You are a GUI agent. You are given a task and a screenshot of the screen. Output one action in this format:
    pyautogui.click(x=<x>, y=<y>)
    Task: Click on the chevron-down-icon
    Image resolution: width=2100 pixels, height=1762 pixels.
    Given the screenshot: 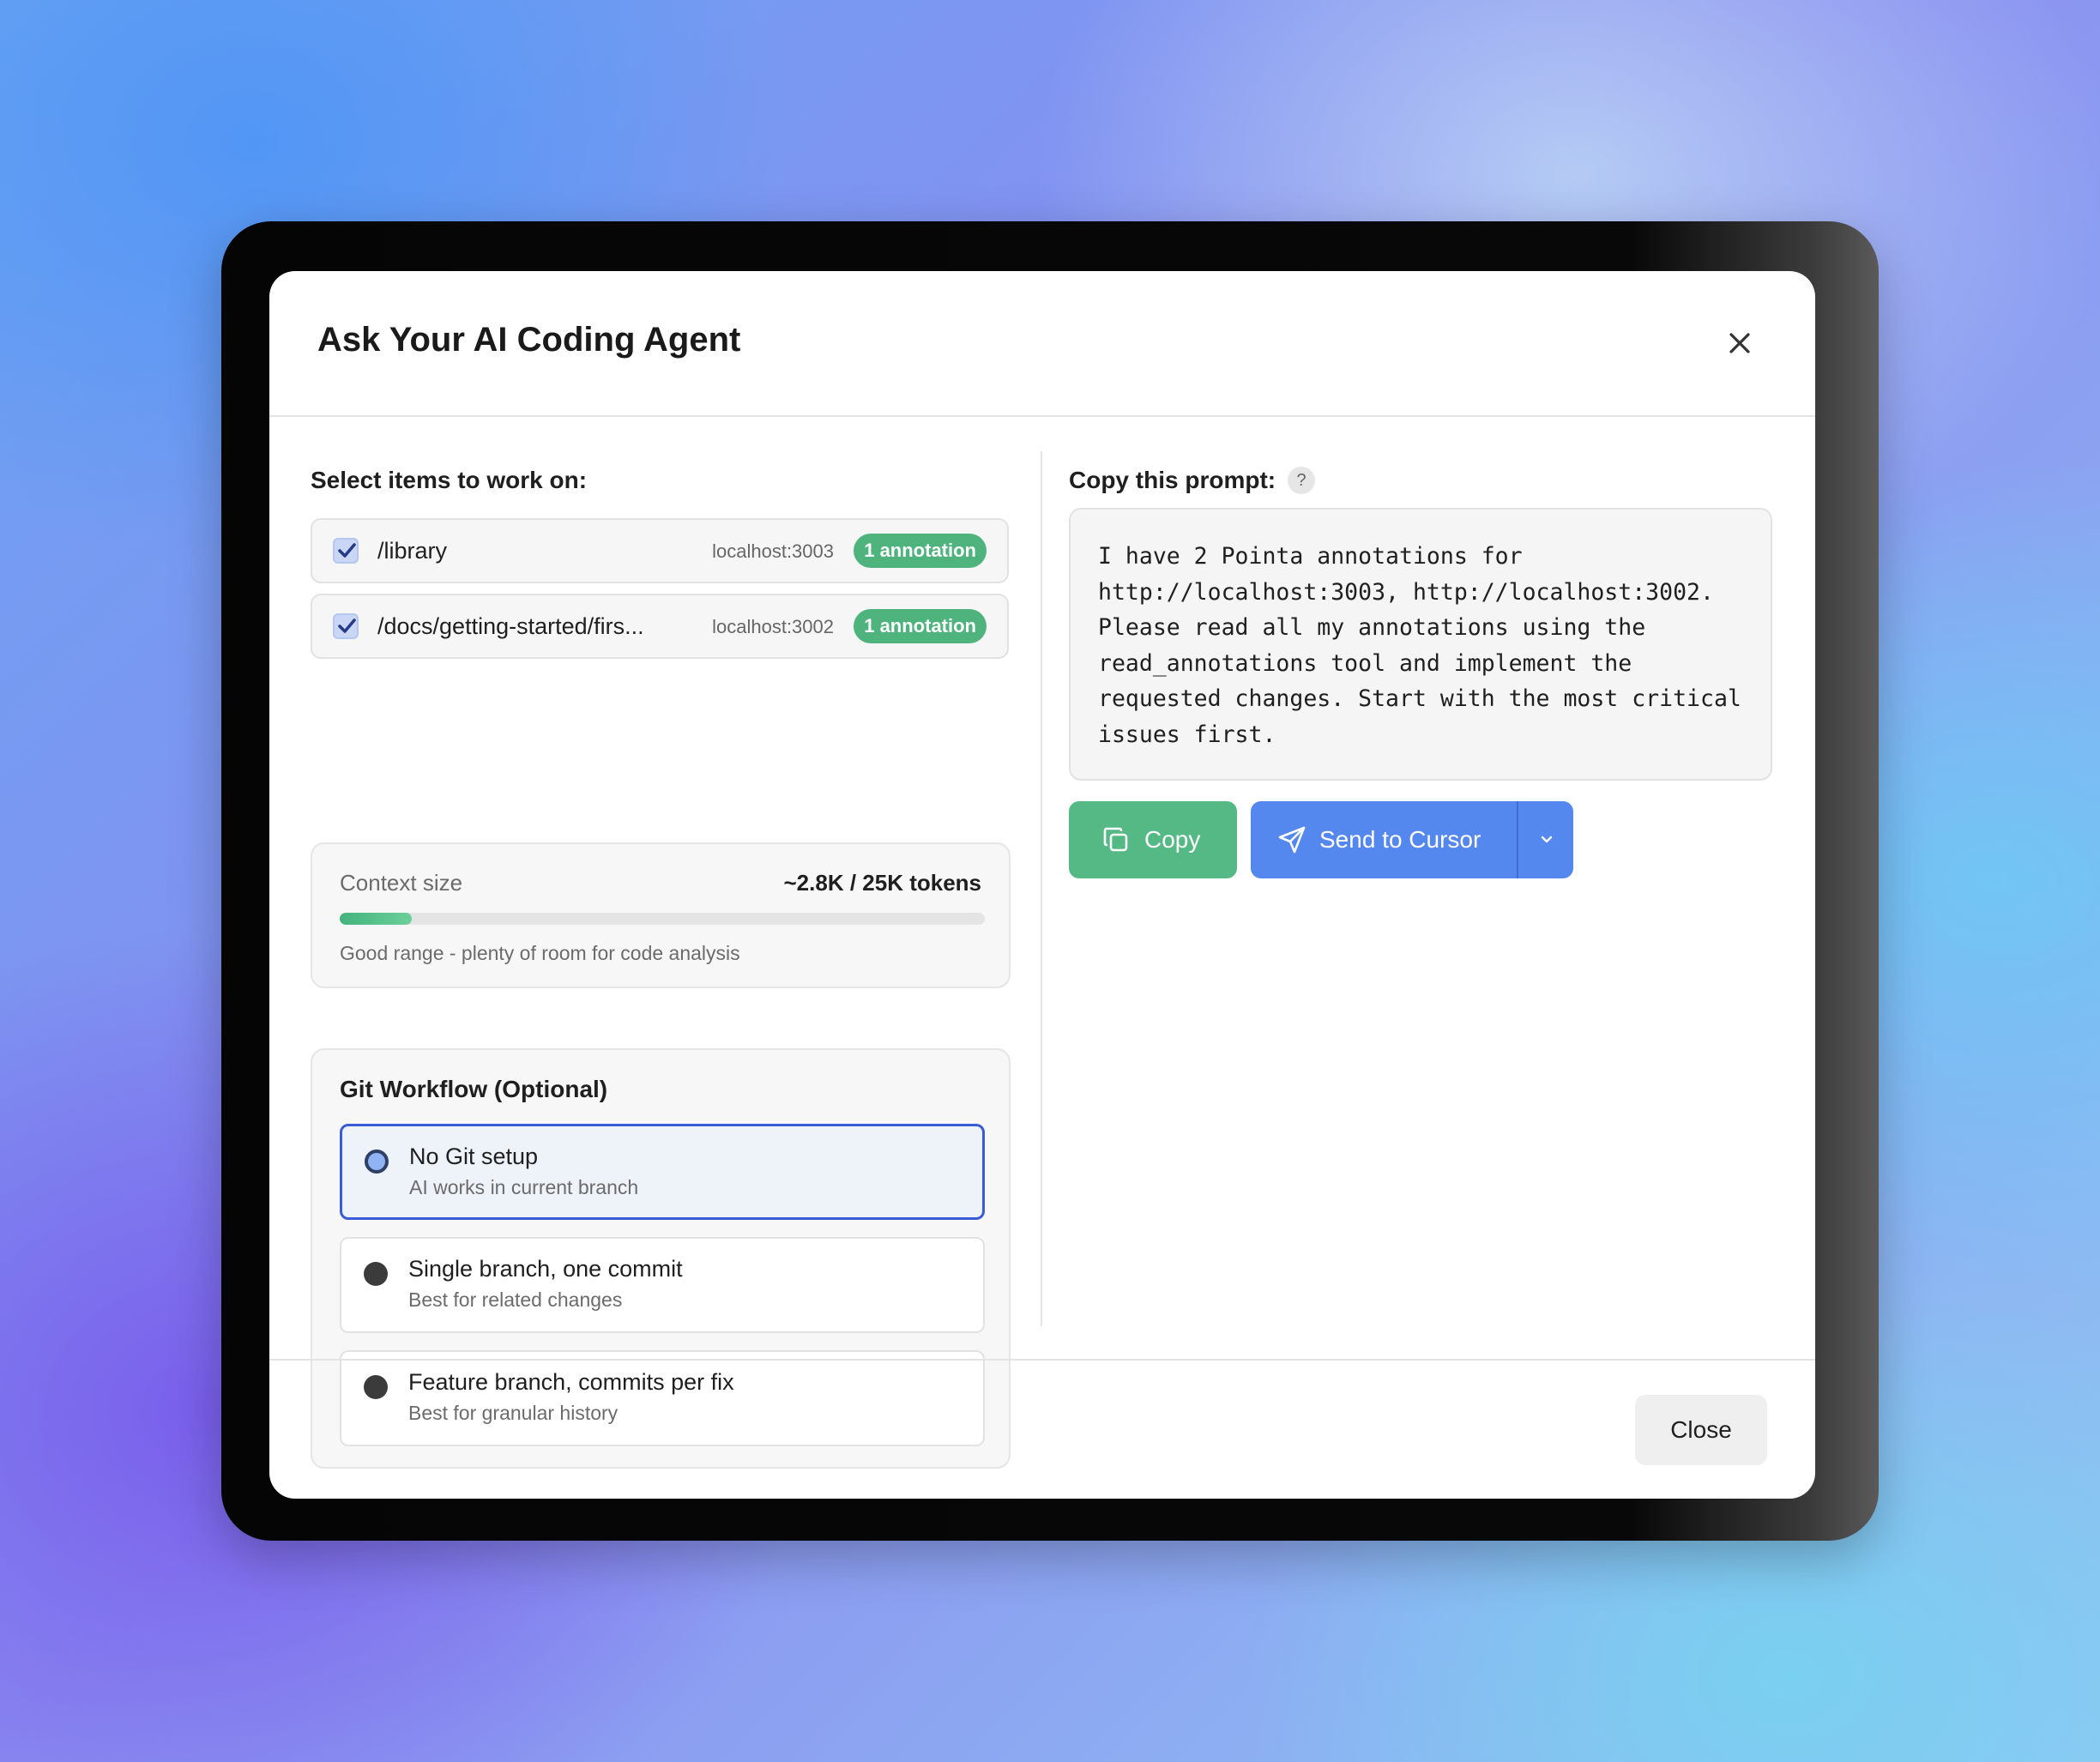 What is the action you would take?
    pyautogui.click(x=1547, y=839)
    